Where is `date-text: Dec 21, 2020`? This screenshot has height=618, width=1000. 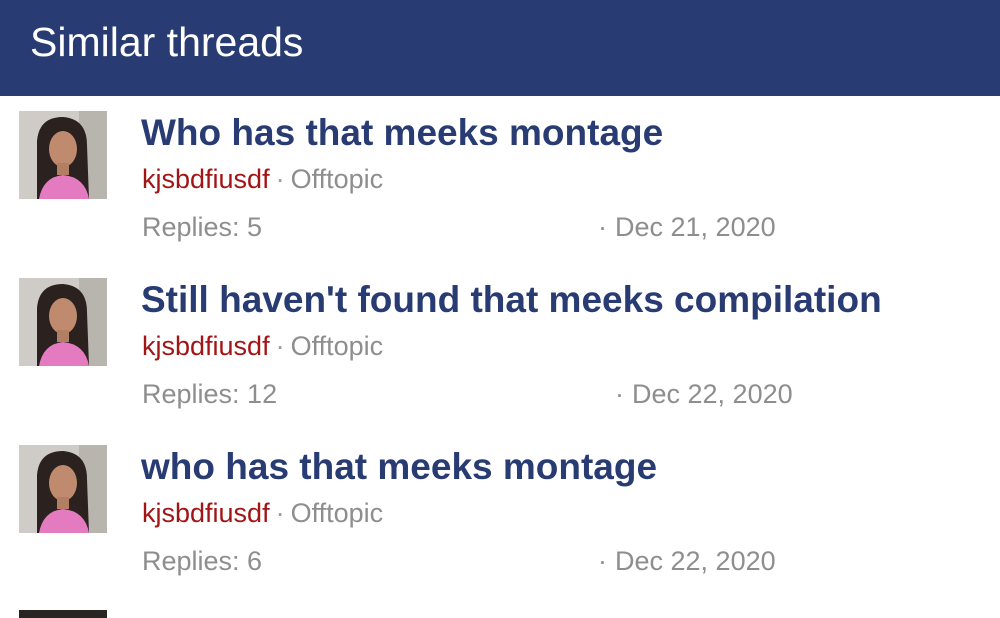 date-text: Dec 21, 2020 is located at coordinates (695, 227).